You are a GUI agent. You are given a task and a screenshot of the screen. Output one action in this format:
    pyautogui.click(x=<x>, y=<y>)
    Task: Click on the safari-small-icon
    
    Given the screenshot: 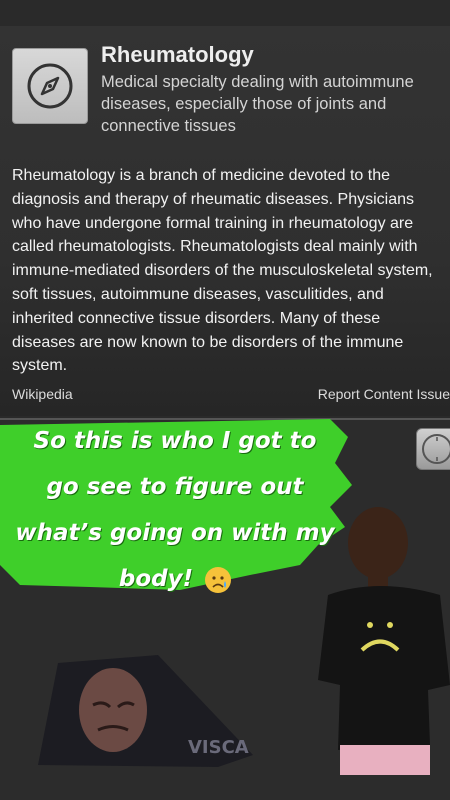 What is the action you would take?
    pyautogui.click(x=433, y=449)
    